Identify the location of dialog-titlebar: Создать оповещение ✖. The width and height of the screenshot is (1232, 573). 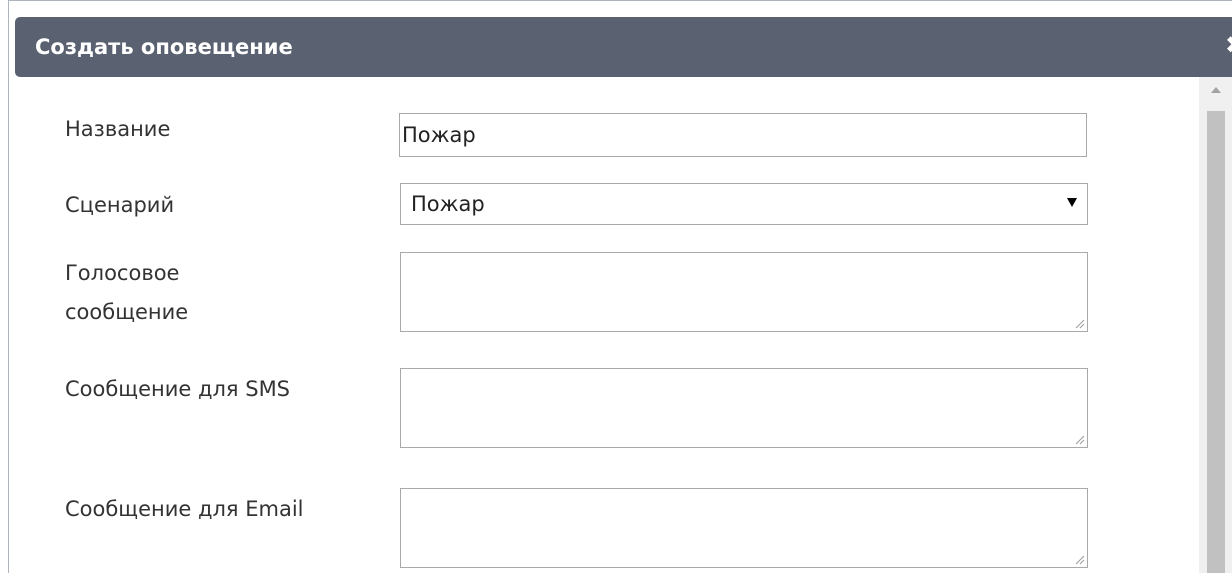
(623, 47).